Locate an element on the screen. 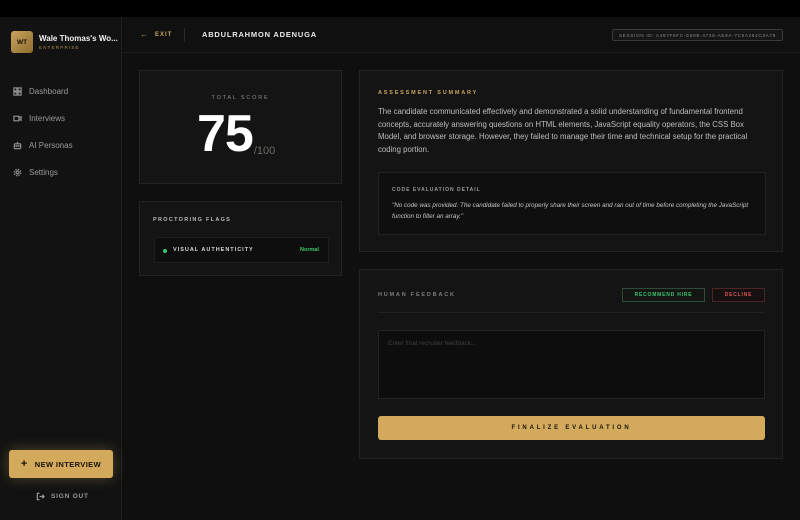  human-feedback-title: HUMAN FEEDBACK is located at coordinates (417, 295).